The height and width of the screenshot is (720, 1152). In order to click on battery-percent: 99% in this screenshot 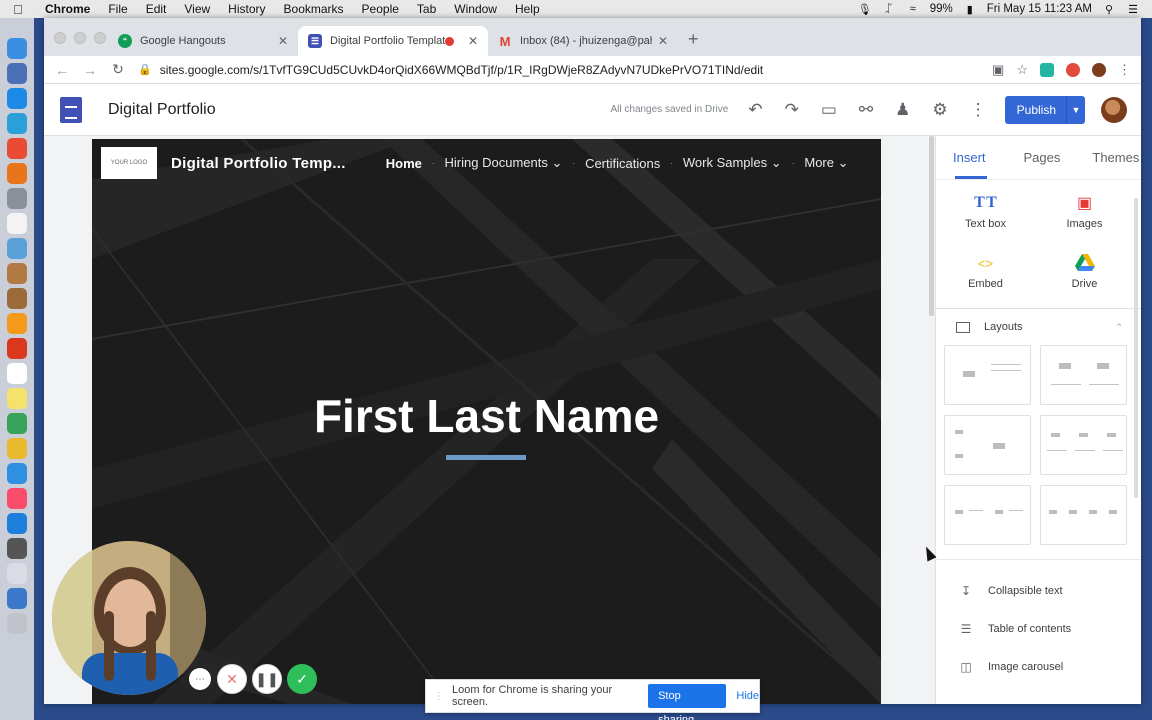, I will do `click(941, 9)`.